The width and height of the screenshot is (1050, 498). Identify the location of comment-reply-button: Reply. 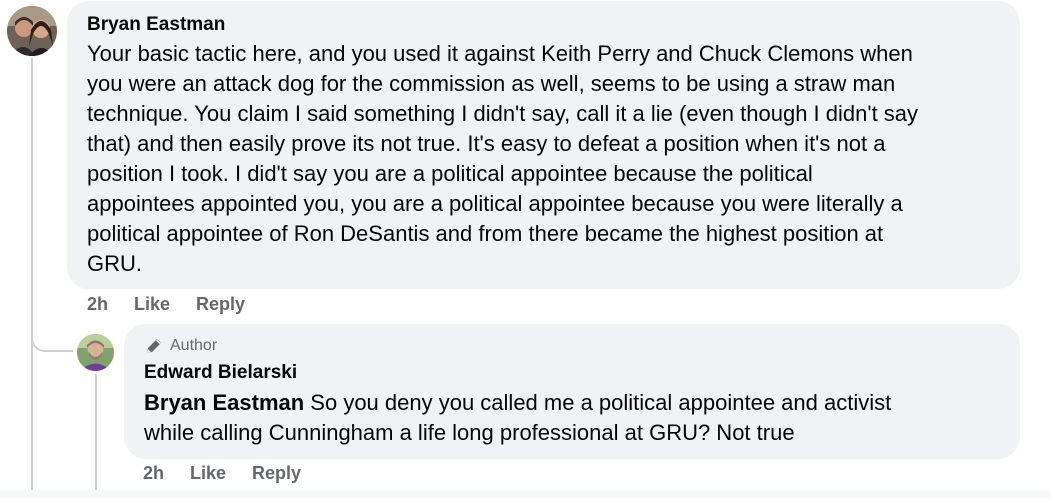
(220, 304).